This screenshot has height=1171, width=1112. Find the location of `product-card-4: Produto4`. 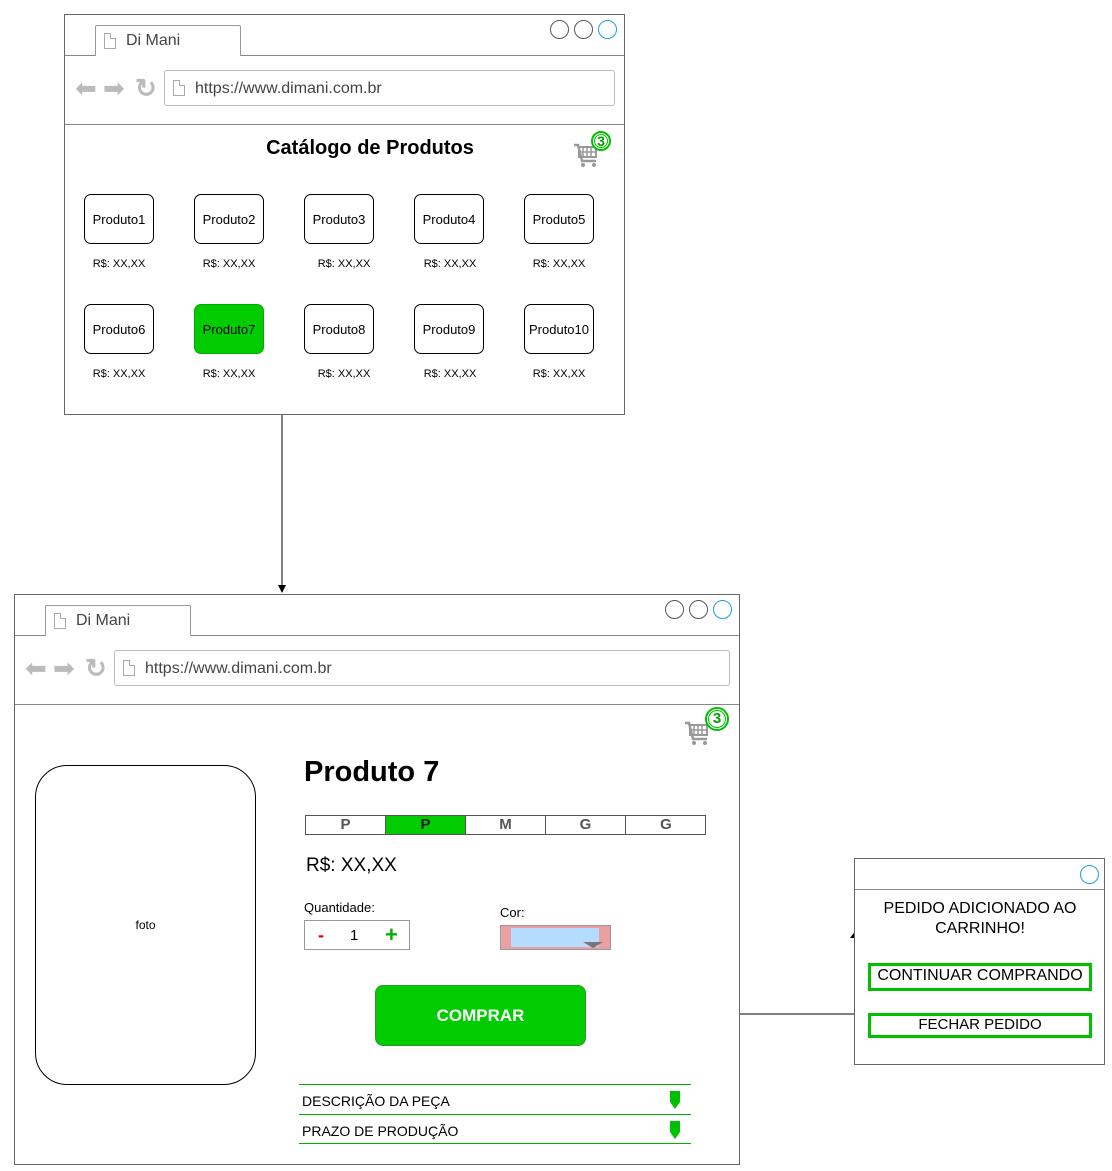

product-card-4: Produto4 is located at coordinates (449, 219).